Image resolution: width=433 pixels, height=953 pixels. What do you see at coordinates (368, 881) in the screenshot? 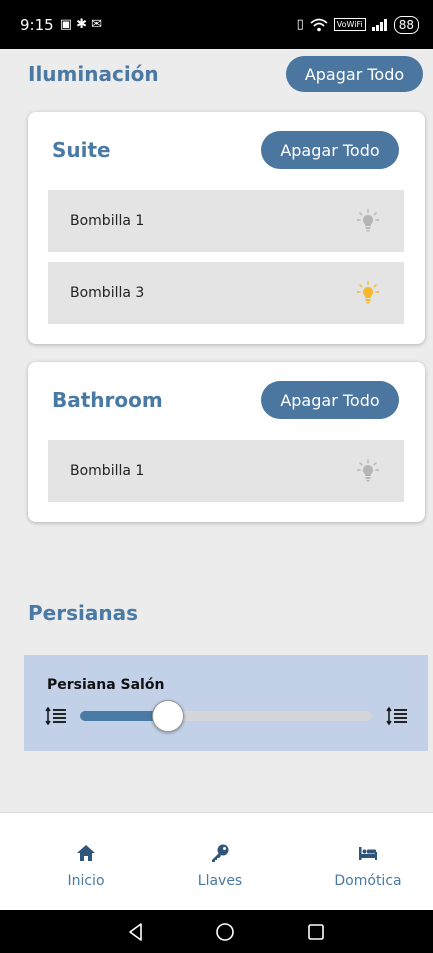
I see `tab-label: Domótica` at bounding box center [368, 881].